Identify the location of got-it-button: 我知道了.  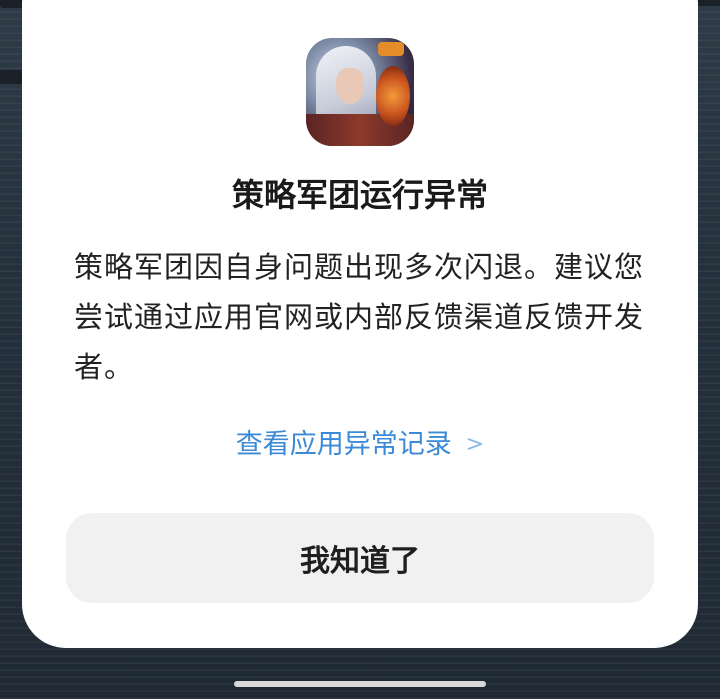
(360, 558).